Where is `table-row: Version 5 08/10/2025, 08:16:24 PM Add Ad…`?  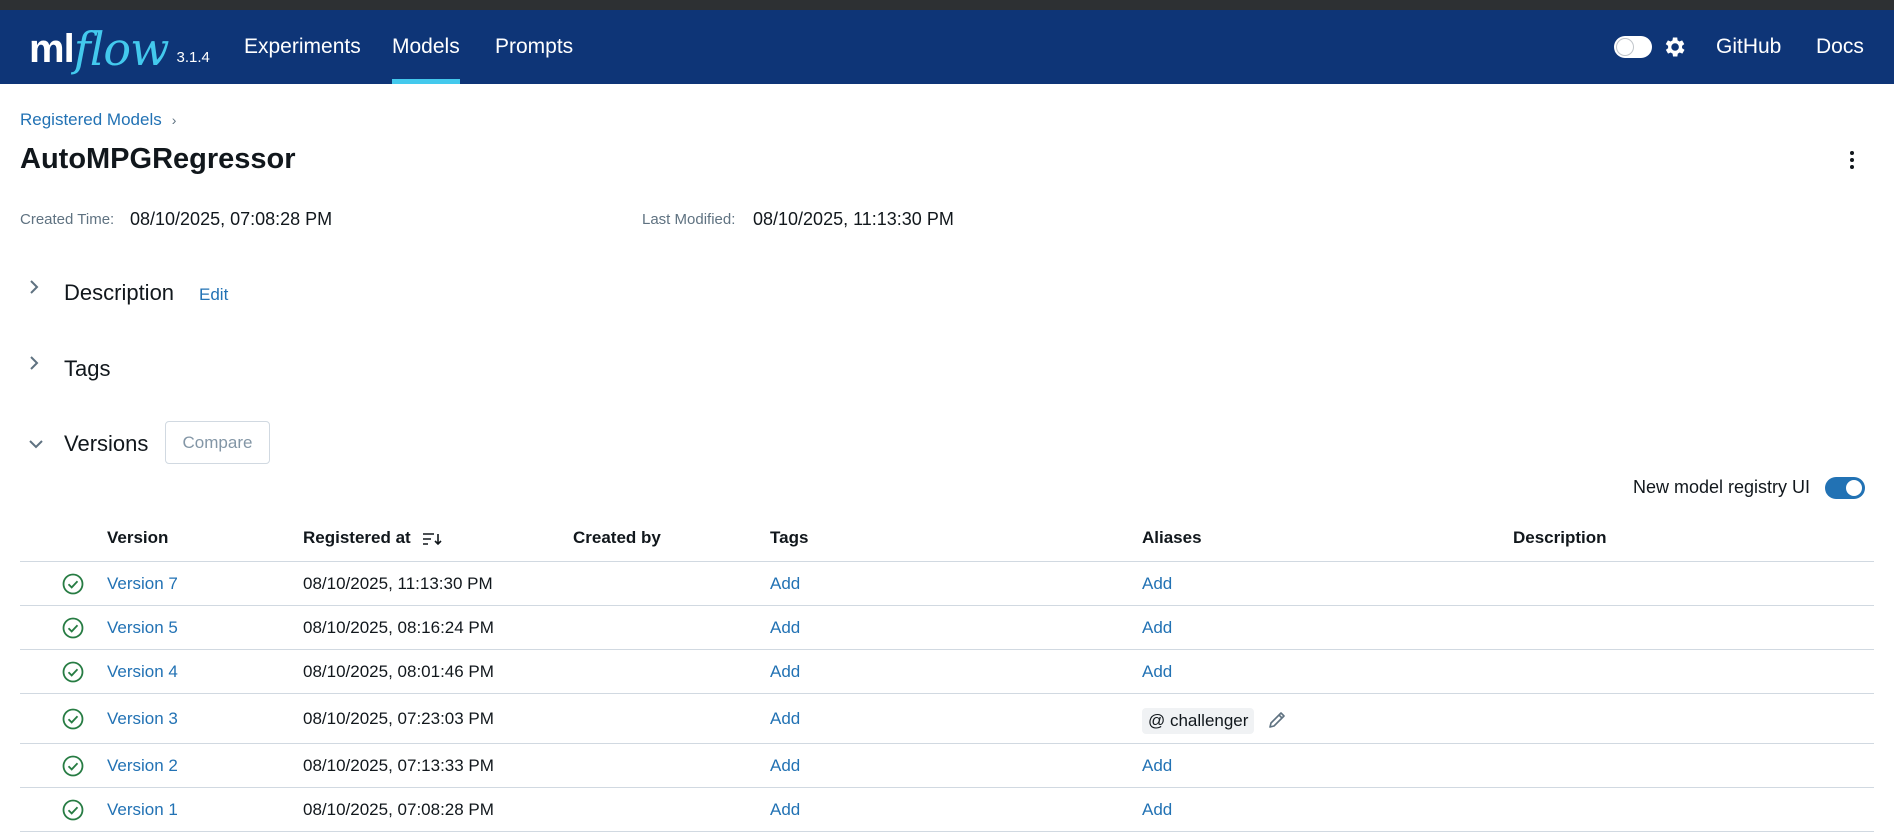 table-row: Version 5 08/10/2025, 08:16:24 PM Add Ad… is located at coordinates (947, 628).